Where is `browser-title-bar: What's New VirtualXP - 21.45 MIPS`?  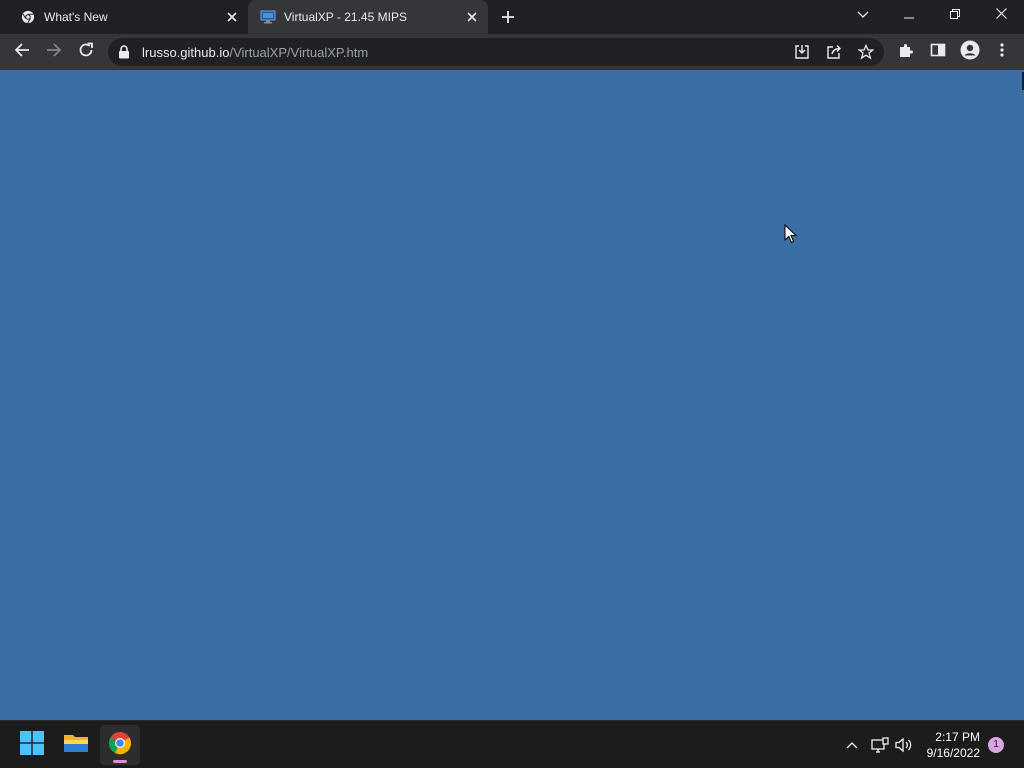 browser-title-bar: What's New VirtualXP - 21.45 MIPS is located at coordinates (512, 17).